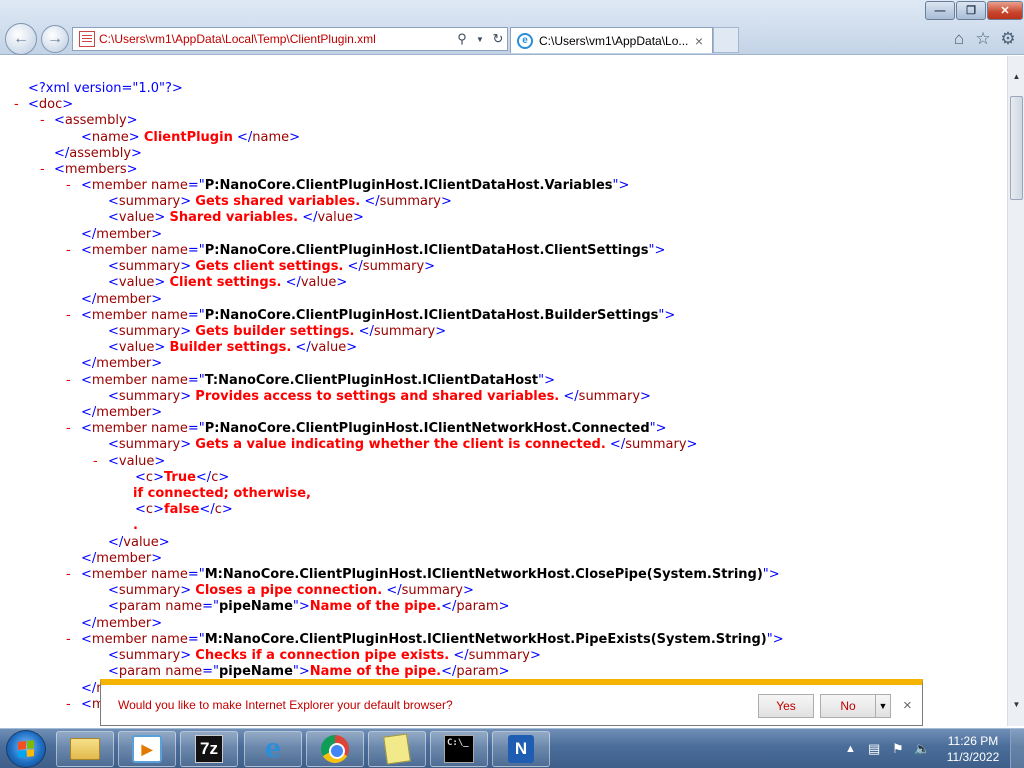  What do you see at coordinates (1016, 704) in the screenshot?
I see `scroll-down-icon: ▼` at bounding box center [1016, 704].